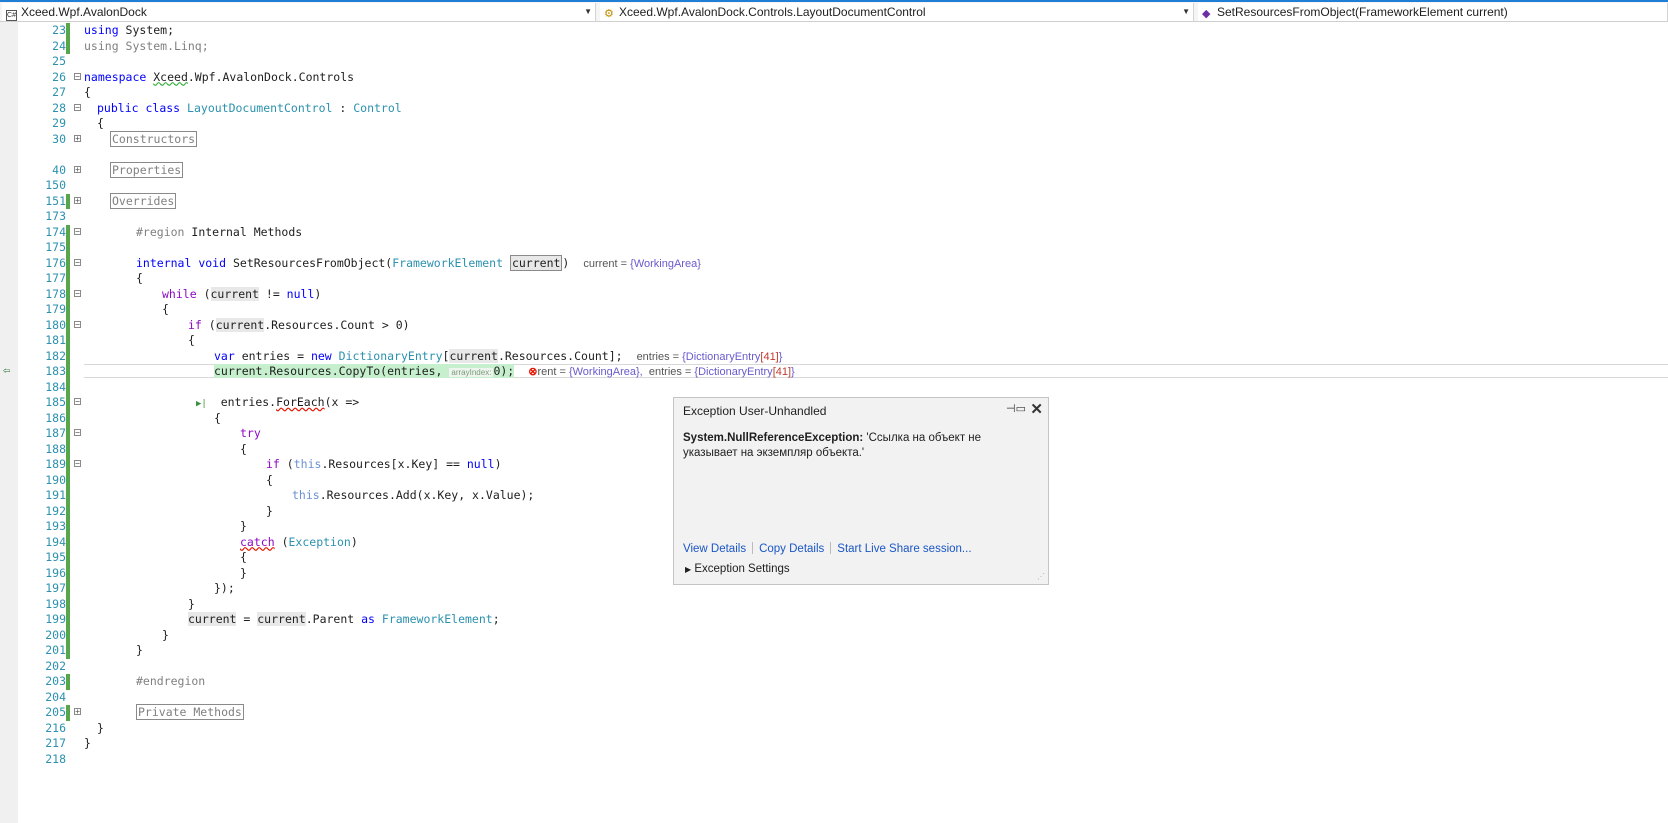 The image size is (1668, 823). What do you see at coordinates (688, 569) in the screenshot?
I see `chevron-right-icon: ▶` at bounding box center [688, 569].